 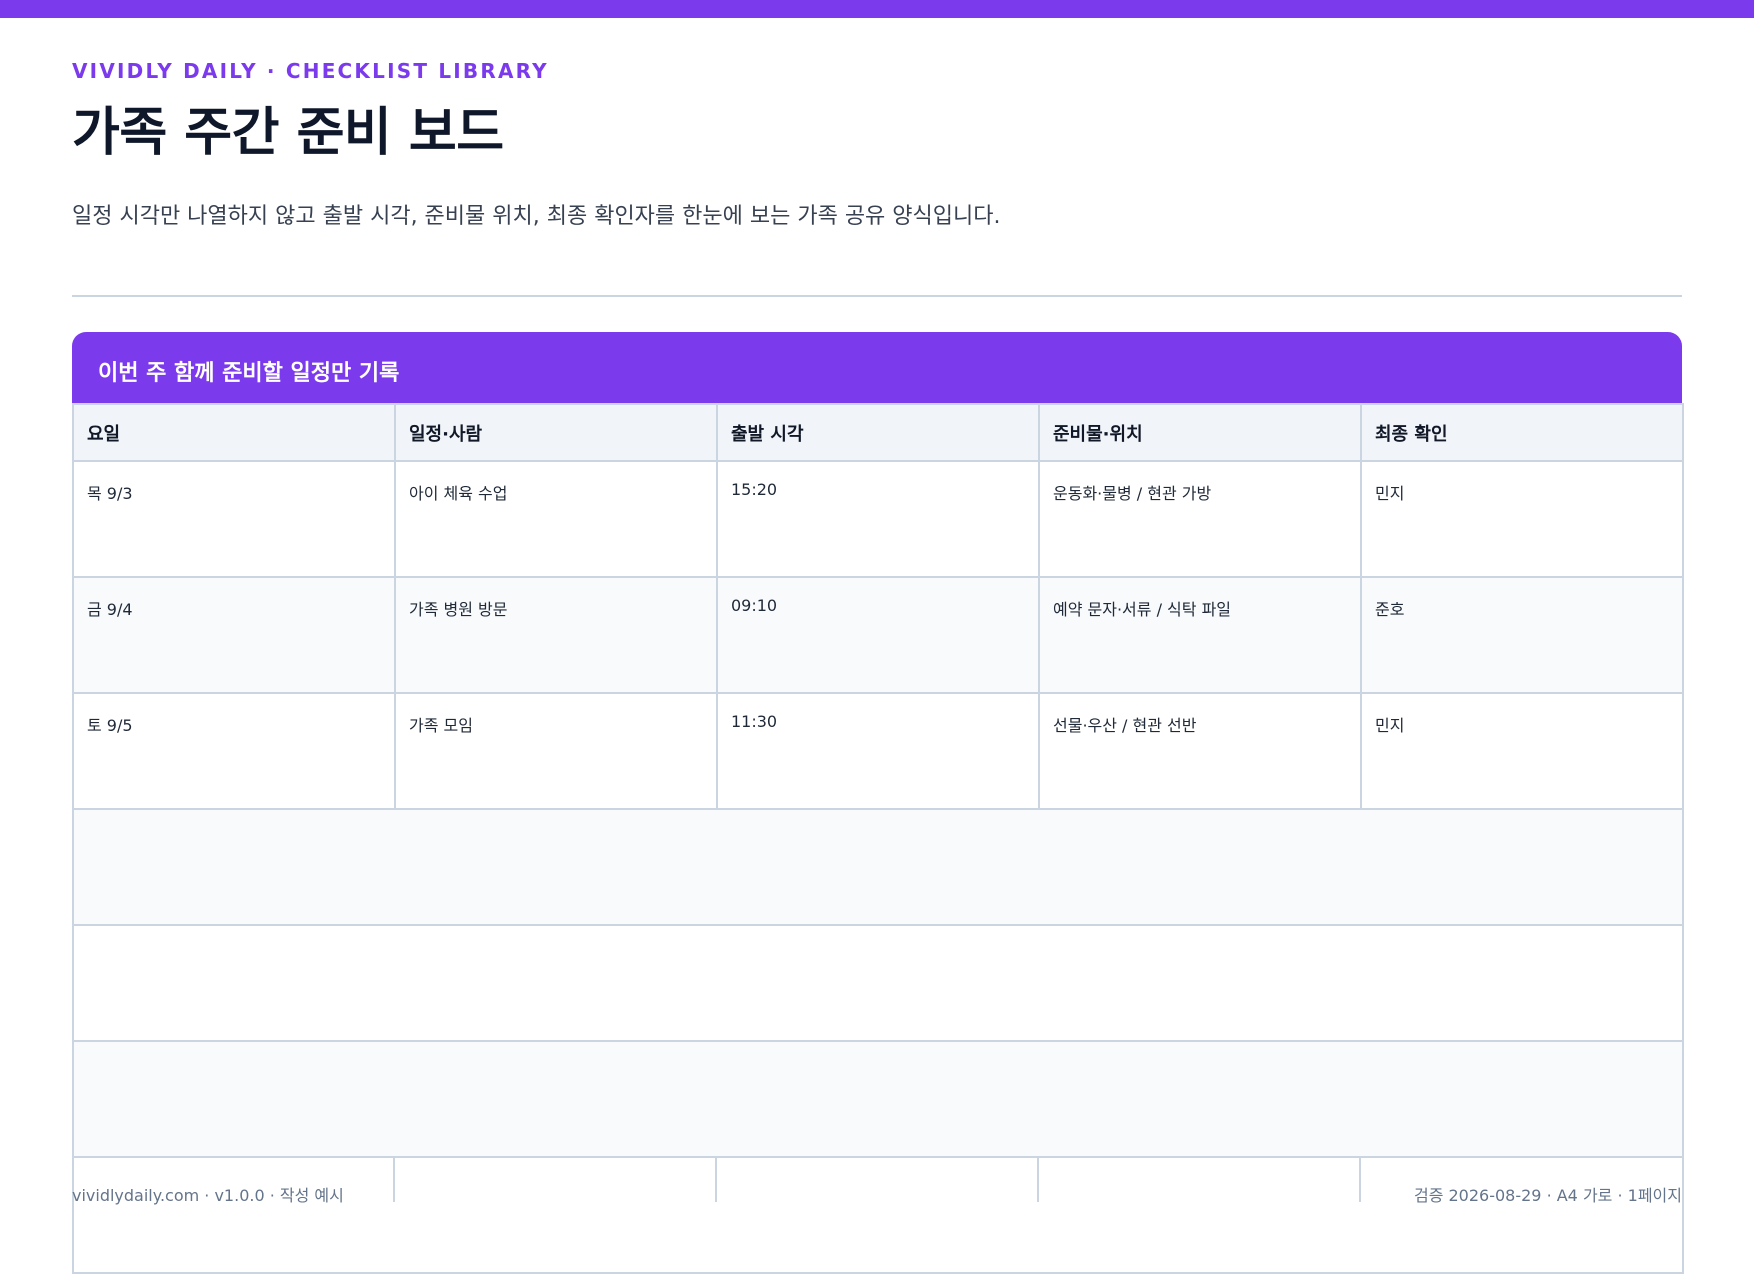 I want to click on cell-day: 금 9/4, so click(x=234, y=635).